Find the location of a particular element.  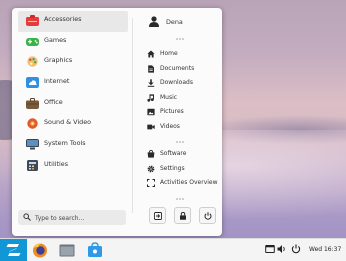

lock-icon is located at coordinates (183, 216).